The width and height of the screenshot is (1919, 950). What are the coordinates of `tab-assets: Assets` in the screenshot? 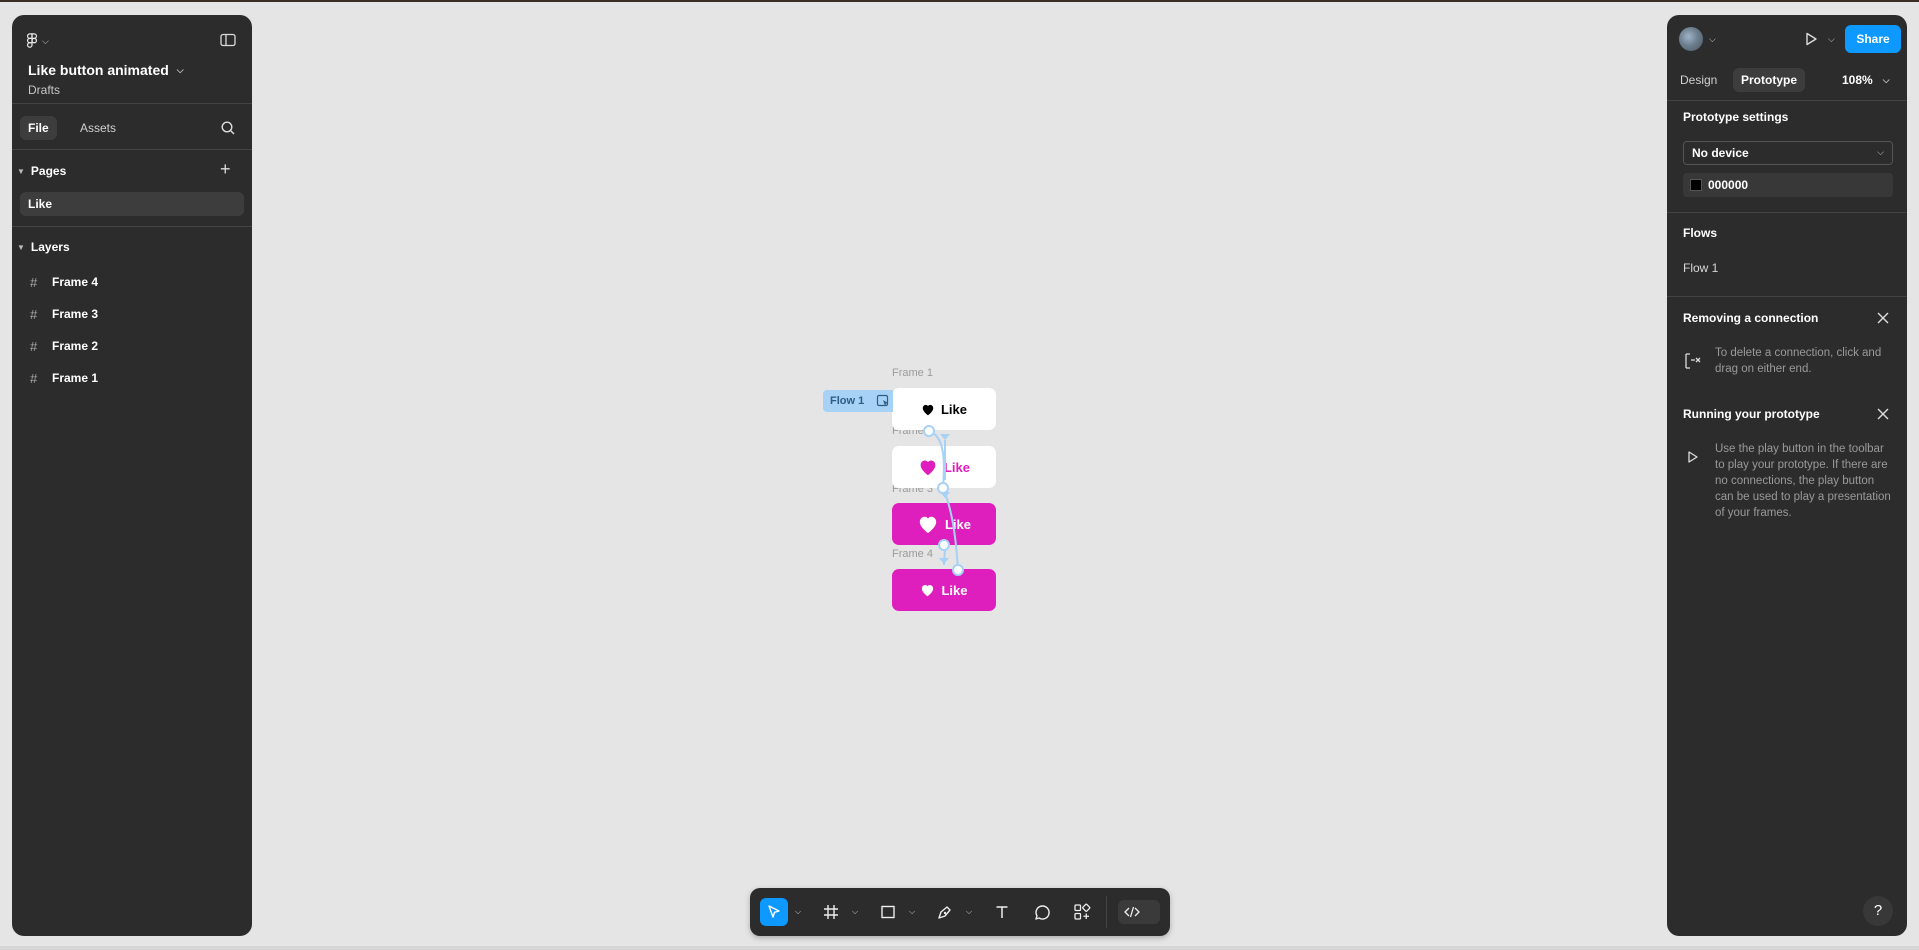 It's located at (98, 128).